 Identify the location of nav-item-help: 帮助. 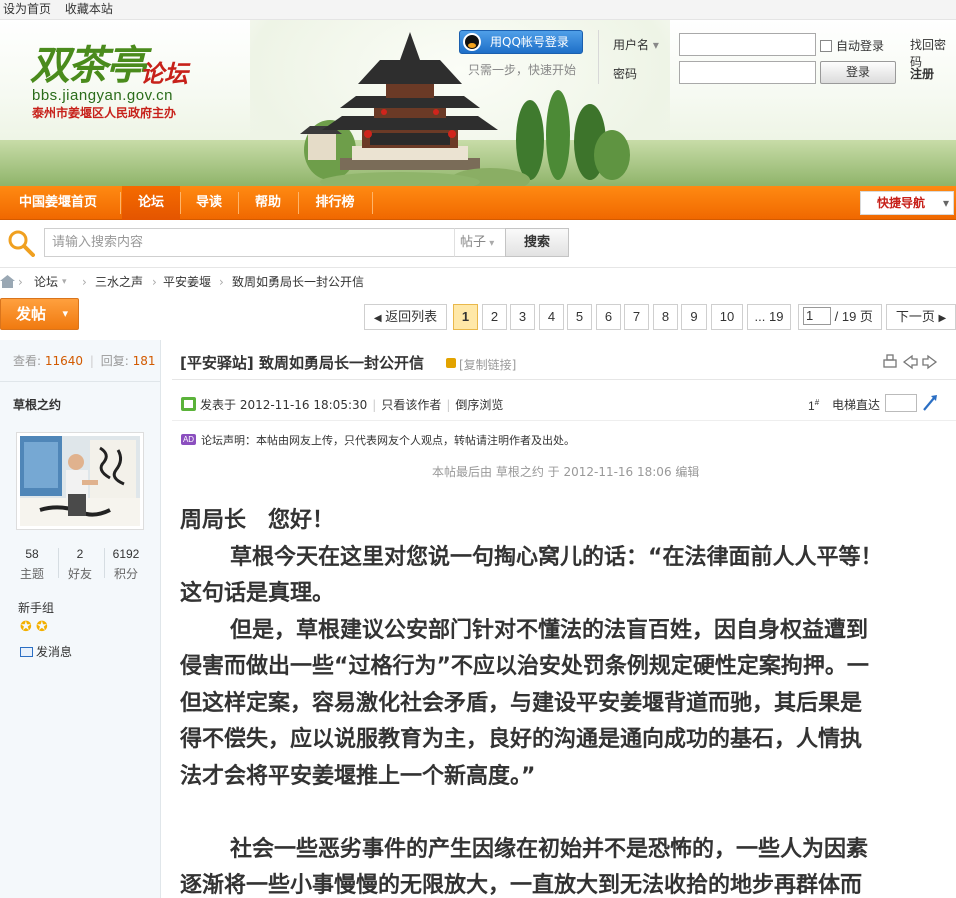
(268, 203).